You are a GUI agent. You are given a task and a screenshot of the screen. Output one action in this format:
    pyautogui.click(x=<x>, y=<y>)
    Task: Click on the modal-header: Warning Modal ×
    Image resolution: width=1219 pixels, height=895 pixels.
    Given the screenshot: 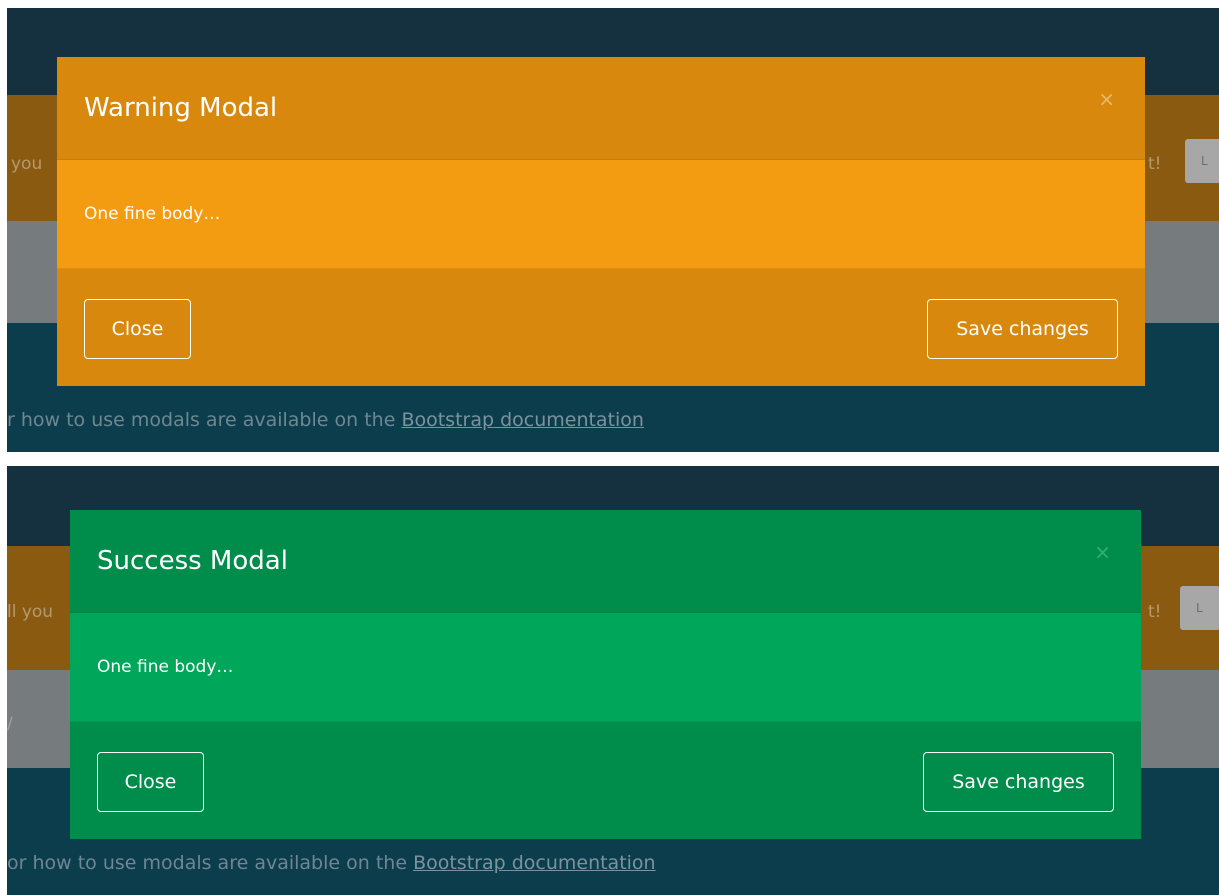 What is the action you would take?
    pyautogui.click(x=601, y=108)
    